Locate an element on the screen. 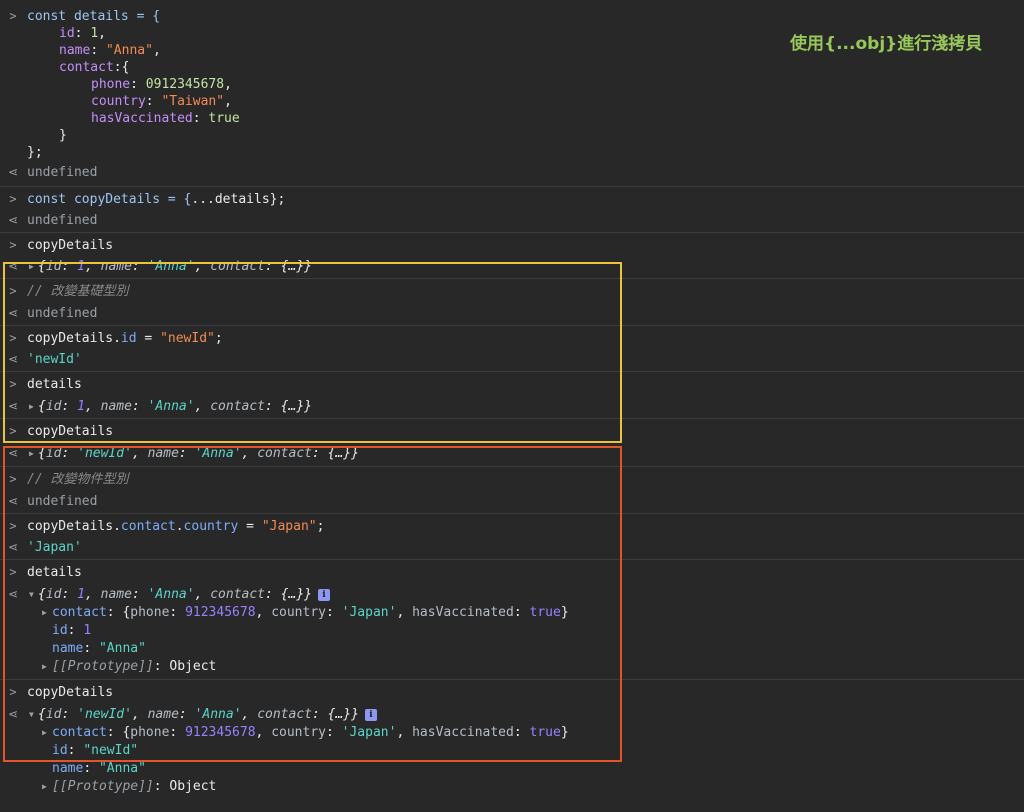 Image resolution: width=1024 pixels, height=812 pixels. result-string: 'Japan' is located at coordinates (54, 547).